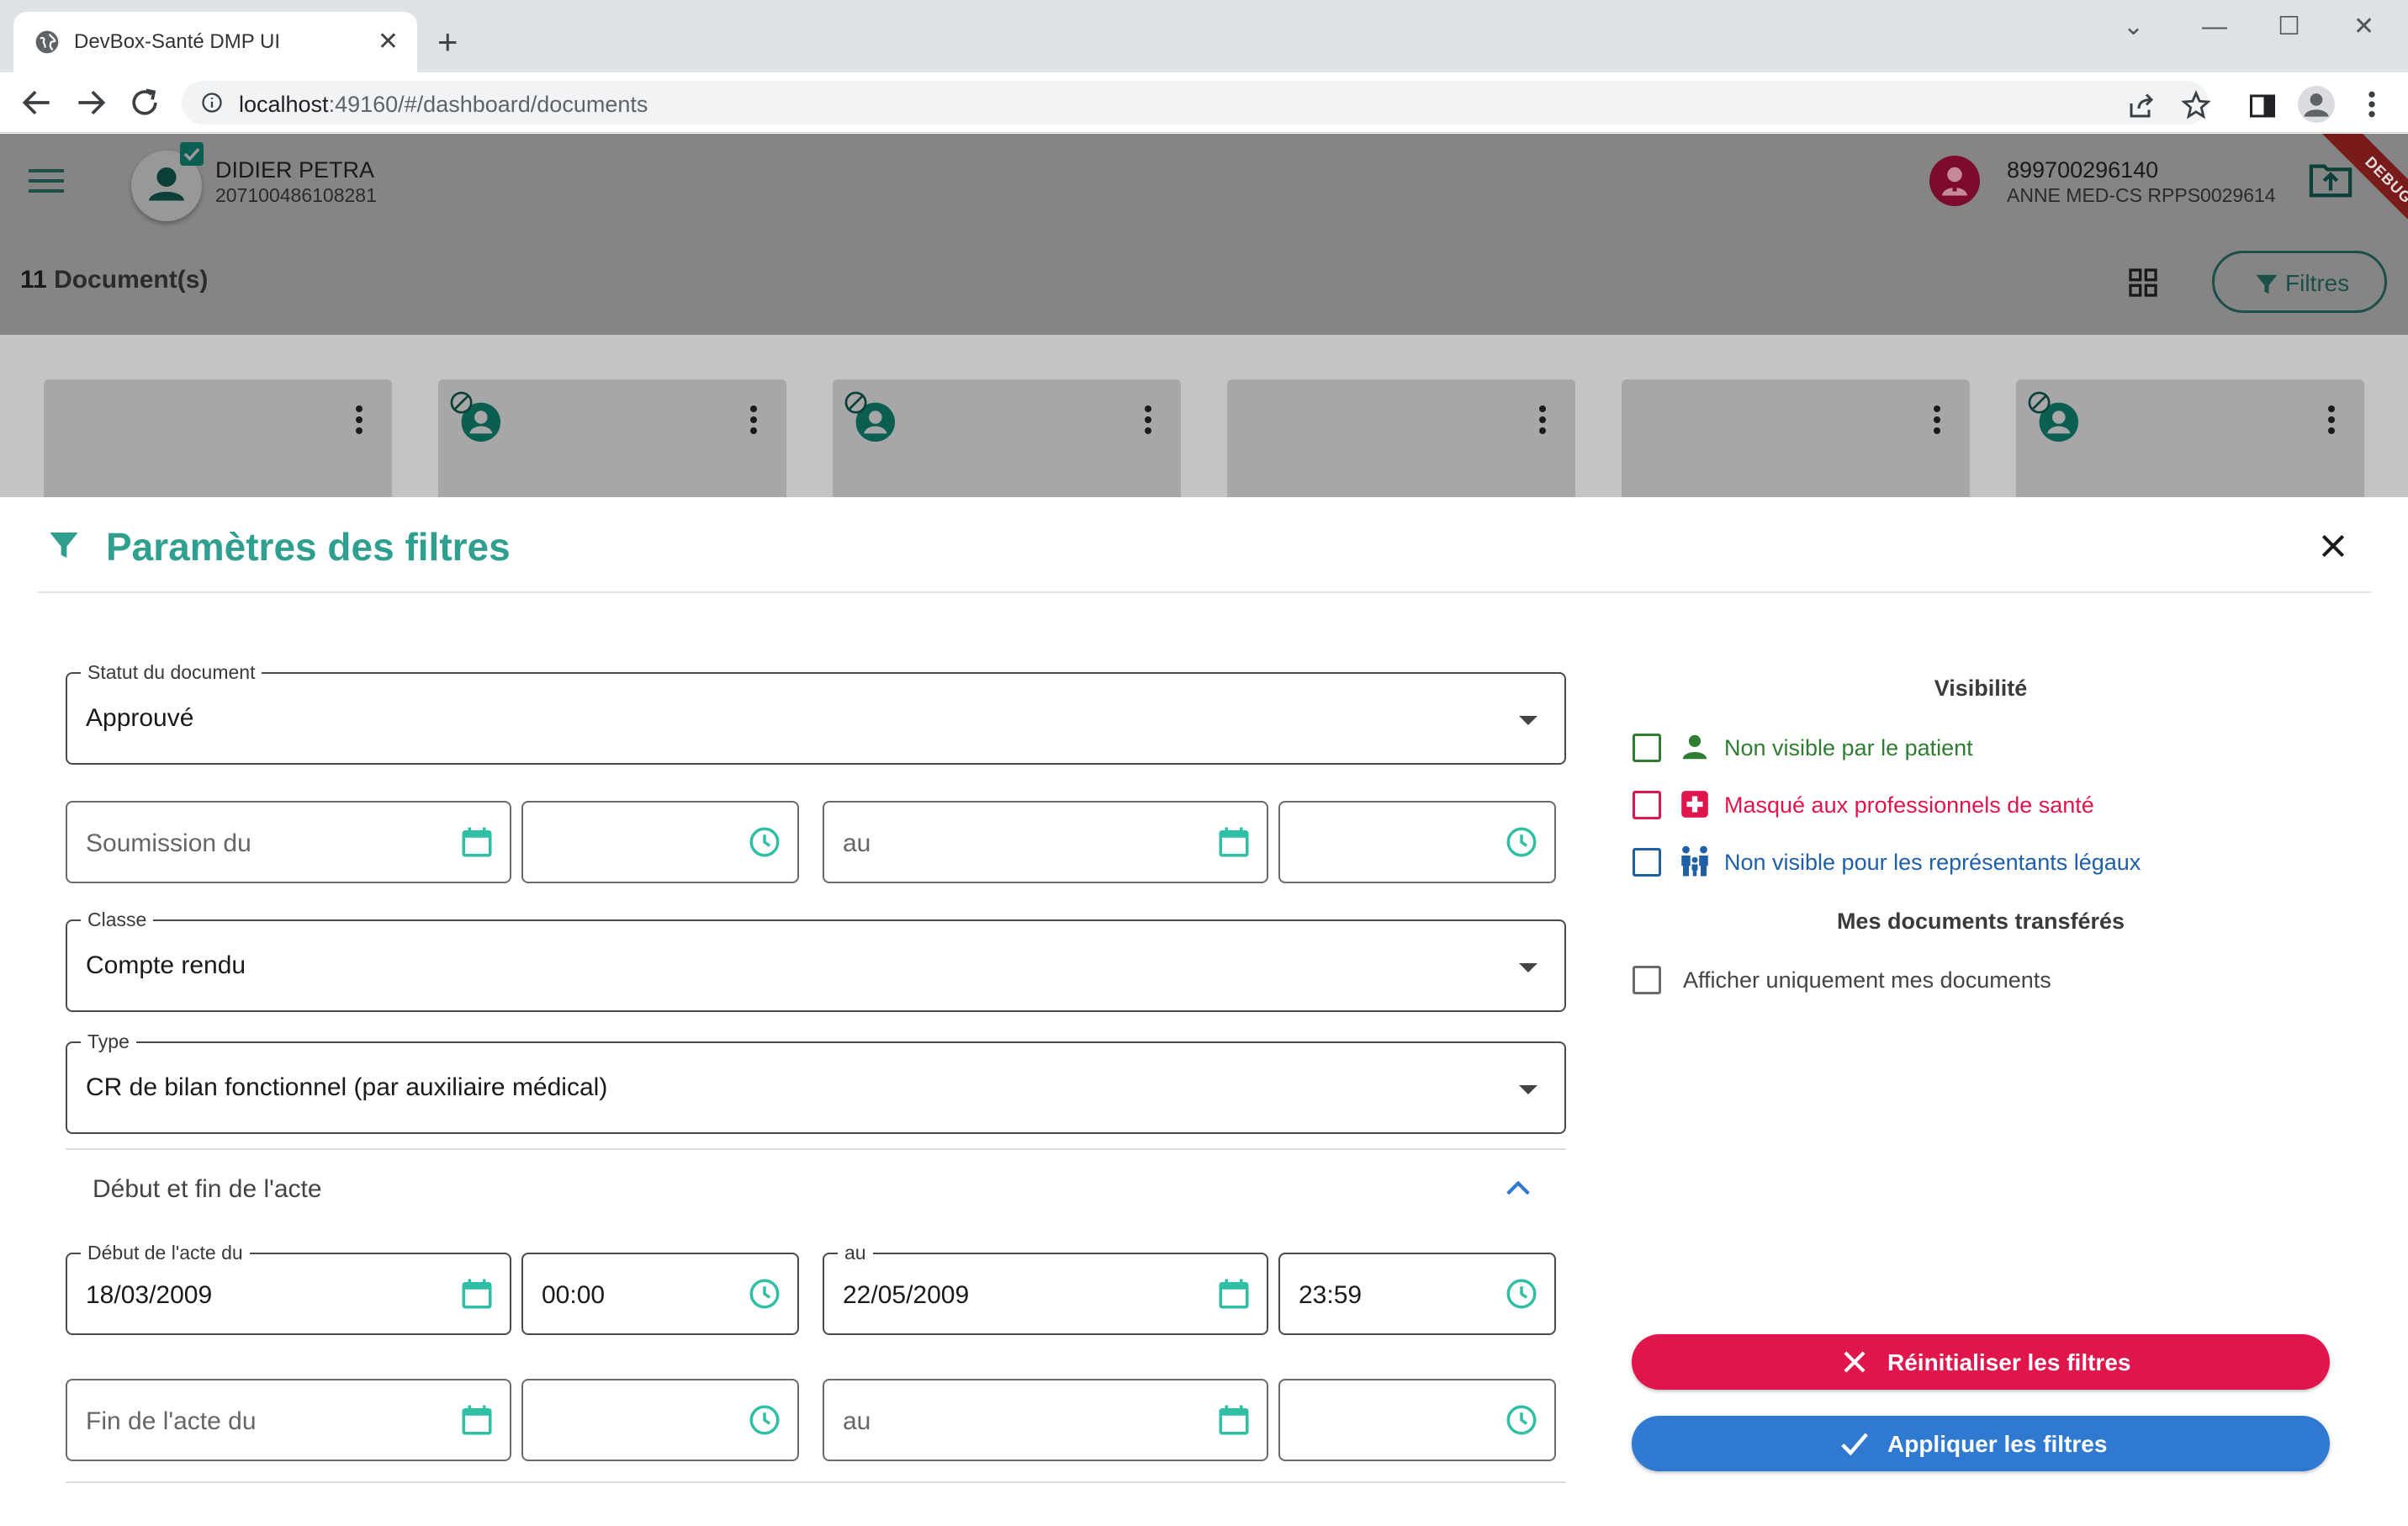 The width and height of the screenshot is (2408, 1526). Describe the element at coordinates (1417, 1420) in the screenshot. I see `act-end-to-time-field` at that location.